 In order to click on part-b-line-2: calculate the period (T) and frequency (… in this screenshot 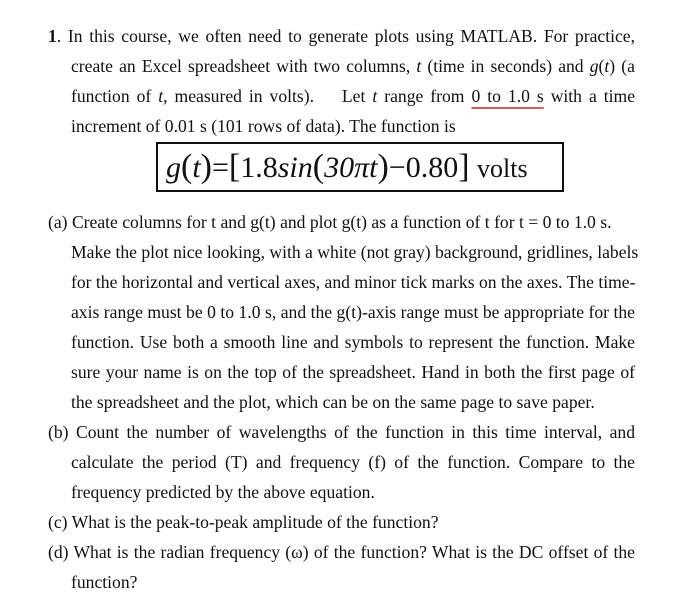, I will do `click(353, 462)`.